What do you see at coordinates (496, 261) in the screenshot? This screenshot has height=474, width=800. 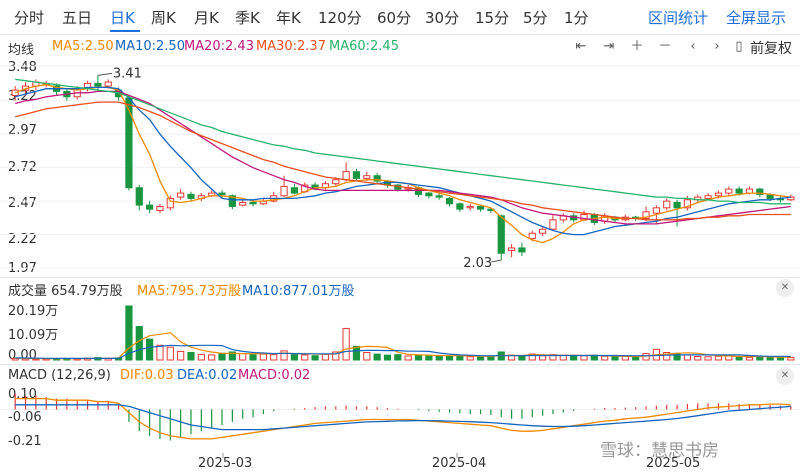 I see `low-marker-line` at bounding box center [496, 261].